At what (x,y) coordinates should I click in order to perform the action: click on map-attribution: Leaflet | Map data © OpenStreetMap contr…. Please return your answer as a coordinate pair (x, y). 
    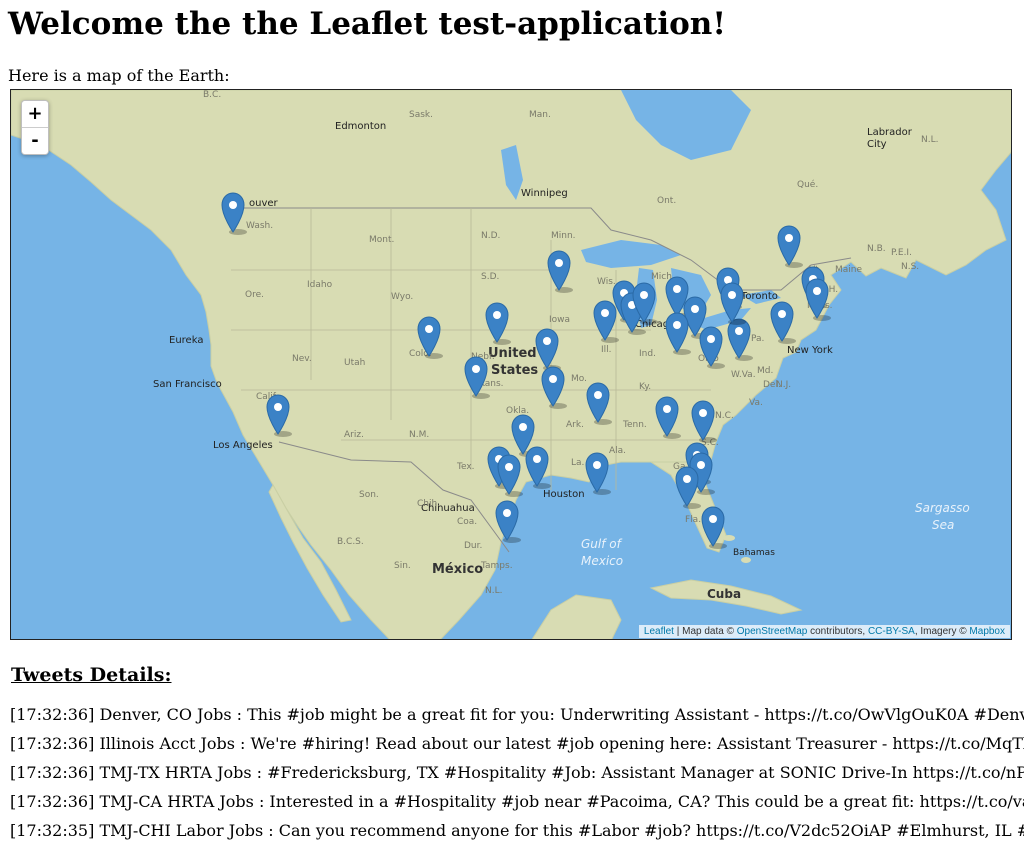
    Looking at the image, I should click on (824, 631).